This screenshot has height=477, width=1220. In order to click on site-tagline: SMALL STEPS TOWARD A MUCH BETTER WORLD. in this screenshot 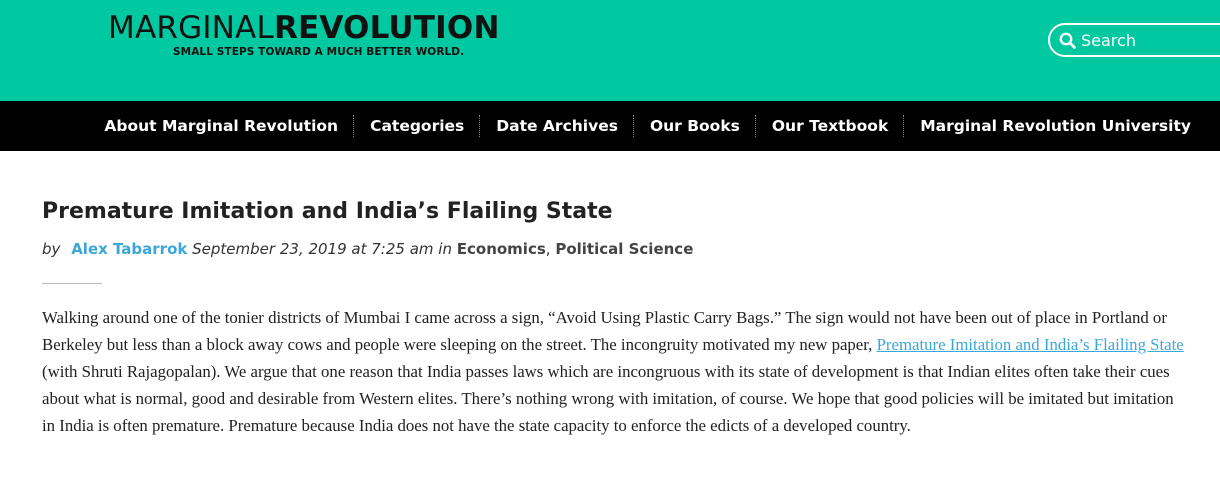, I will do `click(319, 52)`.